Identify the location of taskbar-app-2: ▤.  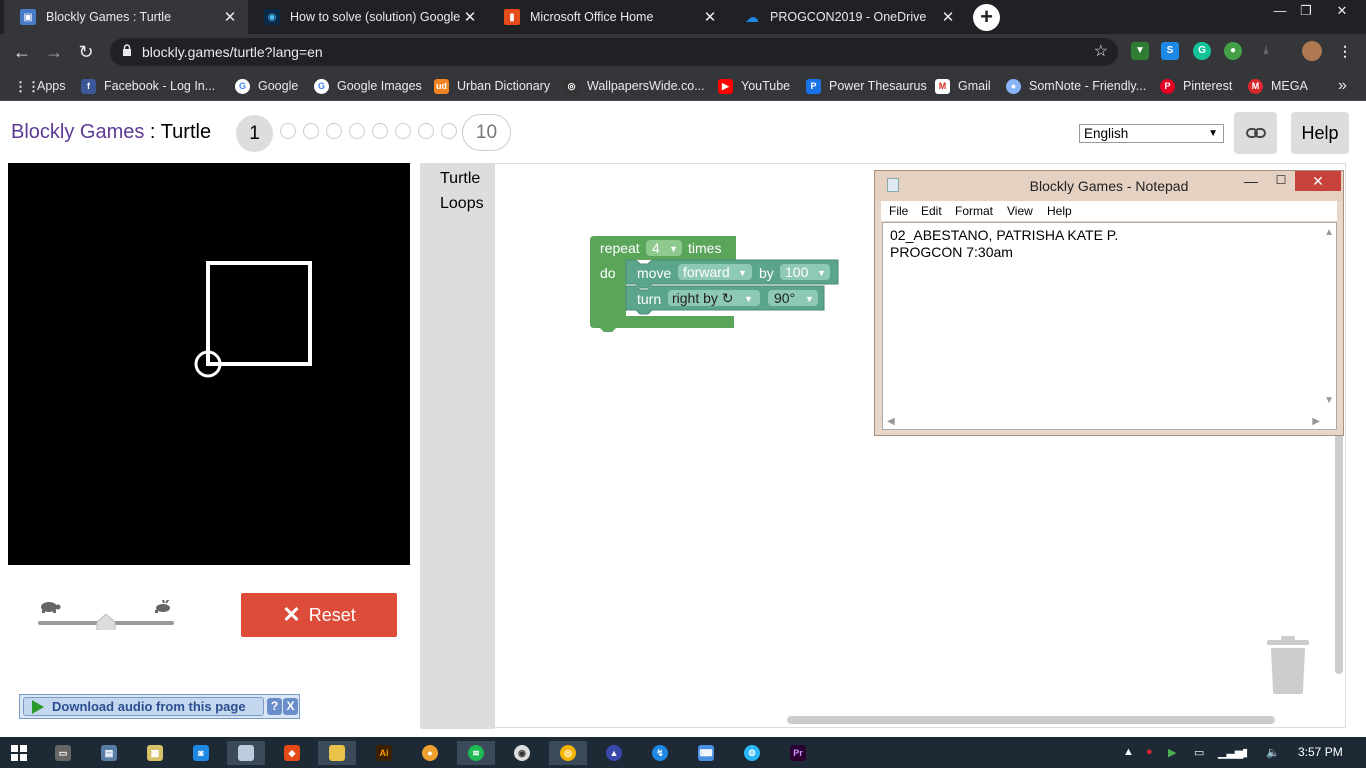
(109, 753).